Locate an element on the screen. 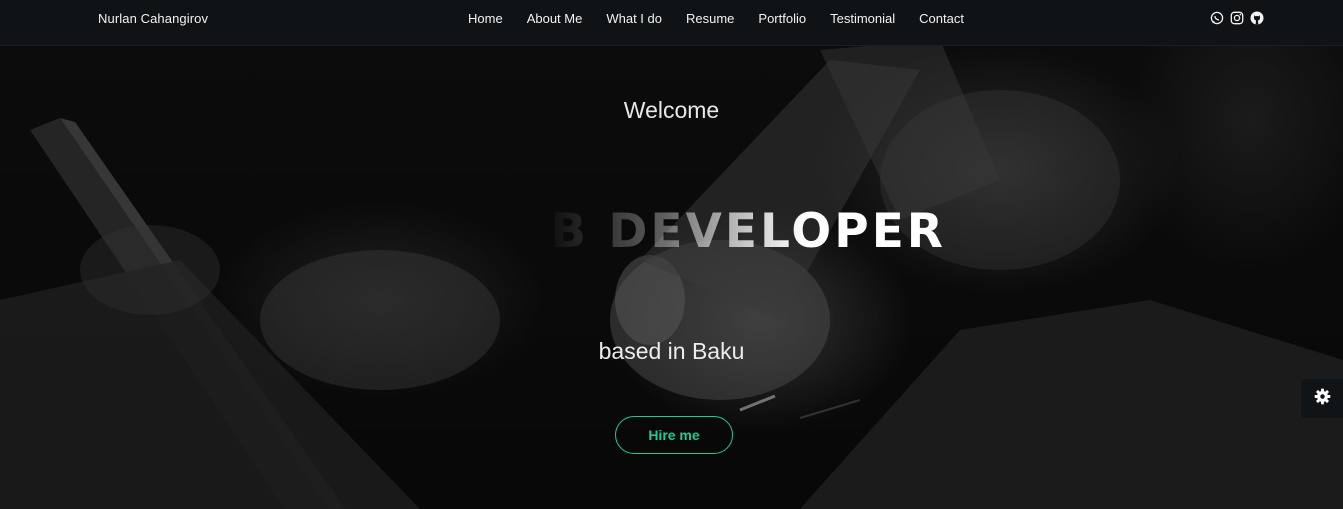 This screenshot has height=509, width=1343. nav-contact: Contact is located at coordinates (941, 18).